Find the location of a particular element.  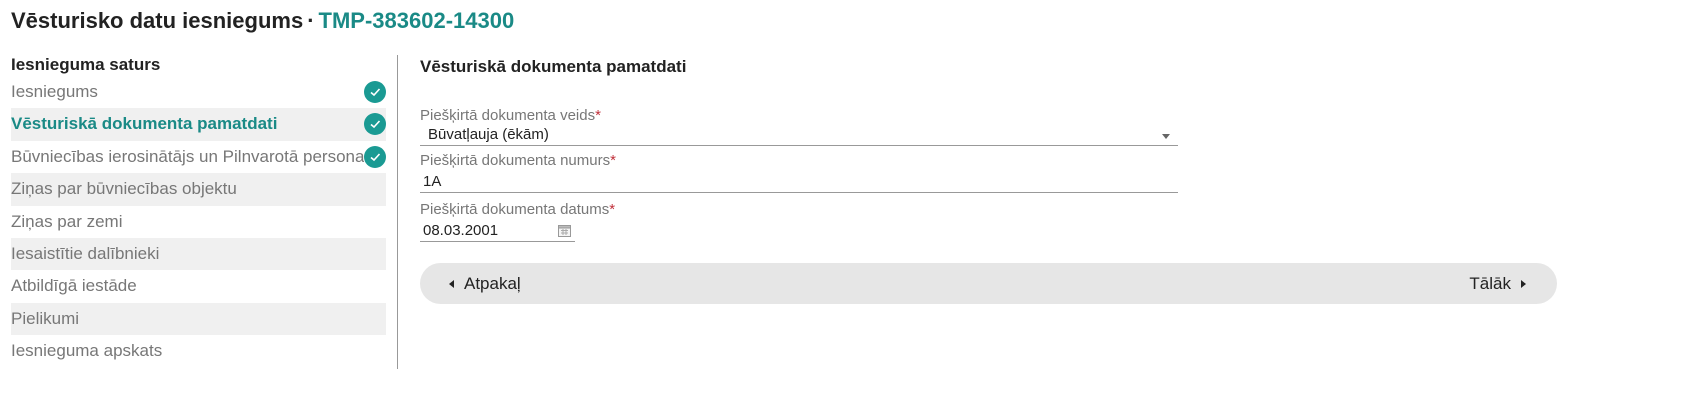

field-label: Piešķirtā dokumenta numurs* is located at coordinates (989, 161).